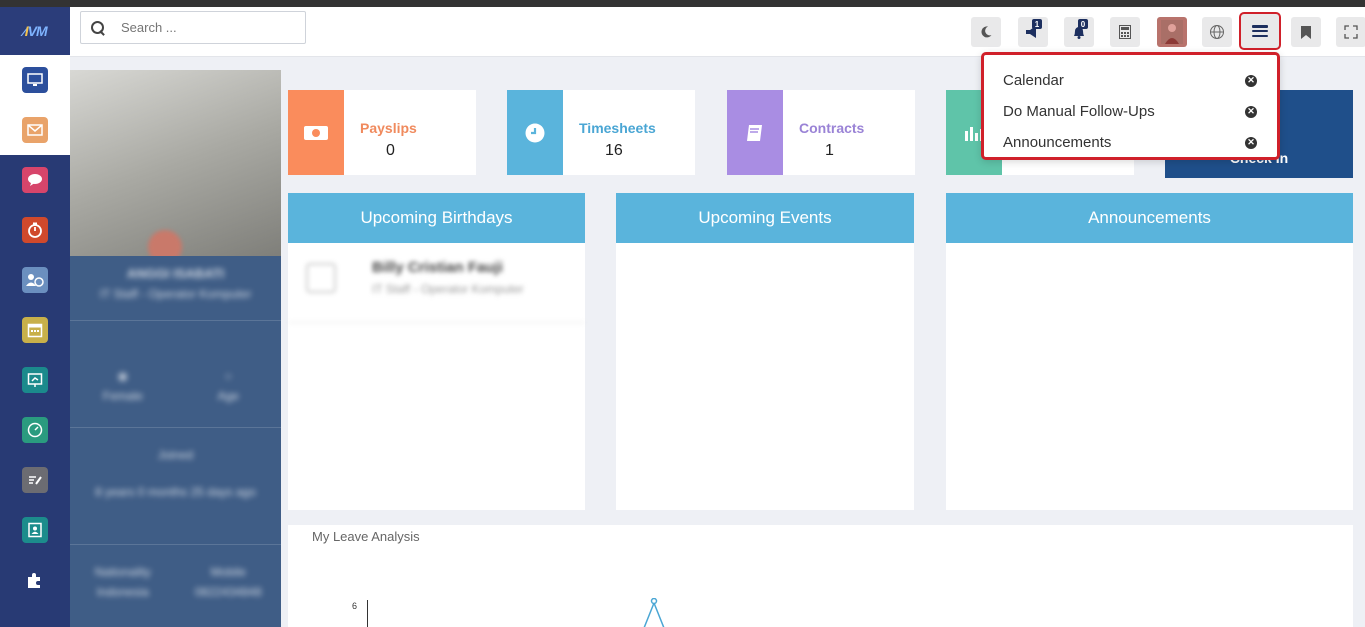 This screenshot has height=627, width=1365. I want to click on sidebar-item-reports, so click(35, 430).